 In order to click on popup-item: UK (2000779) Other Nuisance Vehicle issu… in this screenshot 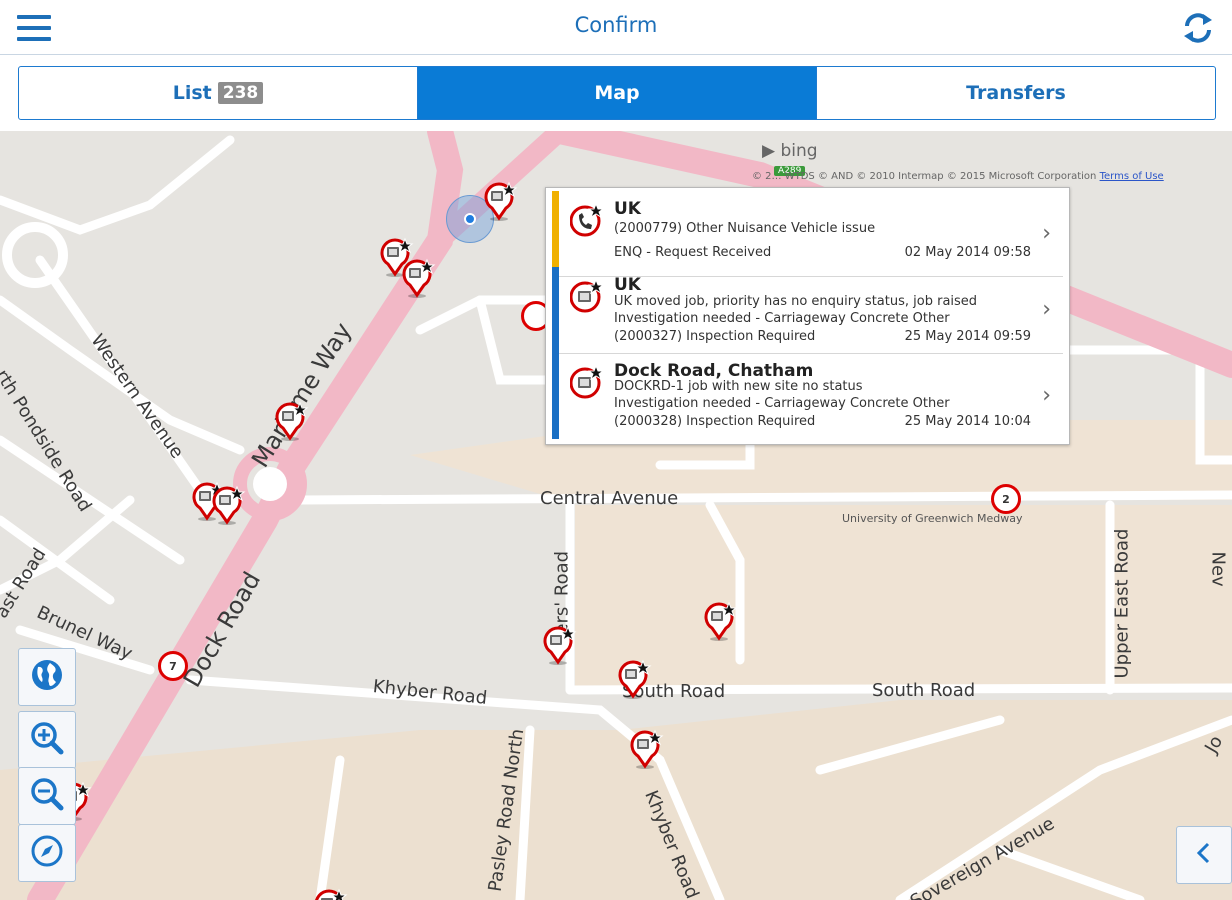, I will do `click(807, 234)`.